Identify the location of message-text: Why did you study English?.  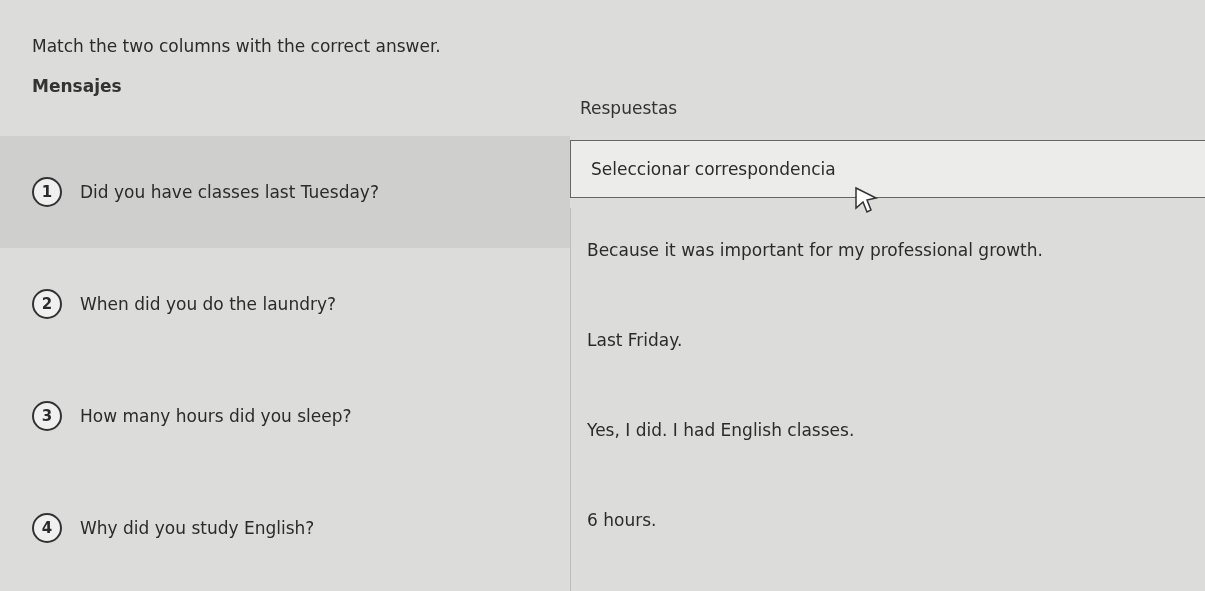
(197, 528).